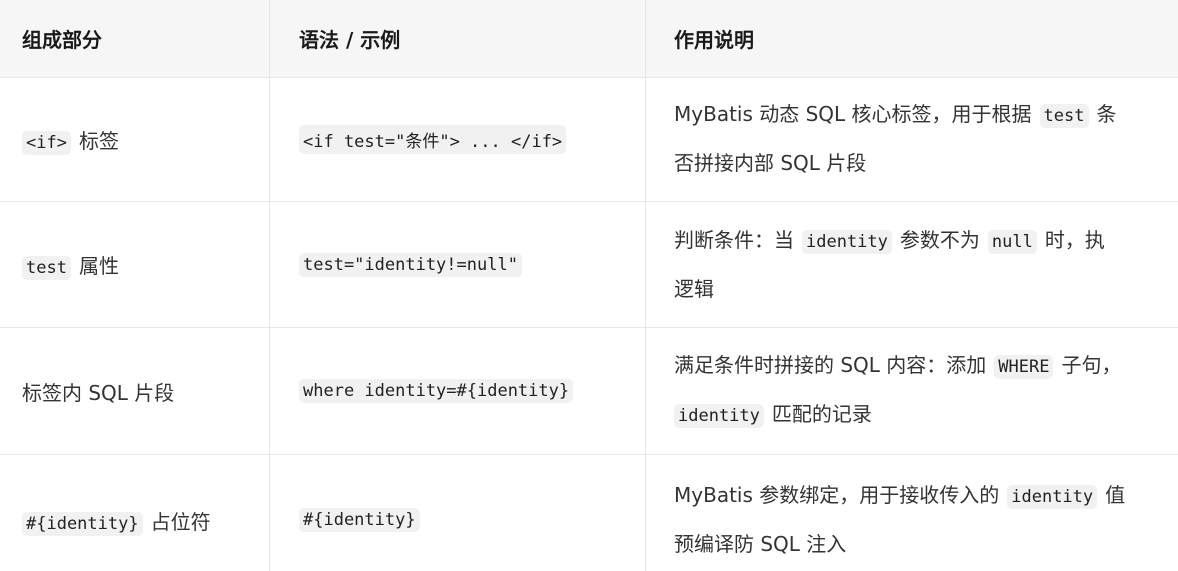 The height and width of the screenshot is (571, 1178). Describe the element at coordinates (98, 140) in the screenshot. I see `part-text: 标签` at that location.